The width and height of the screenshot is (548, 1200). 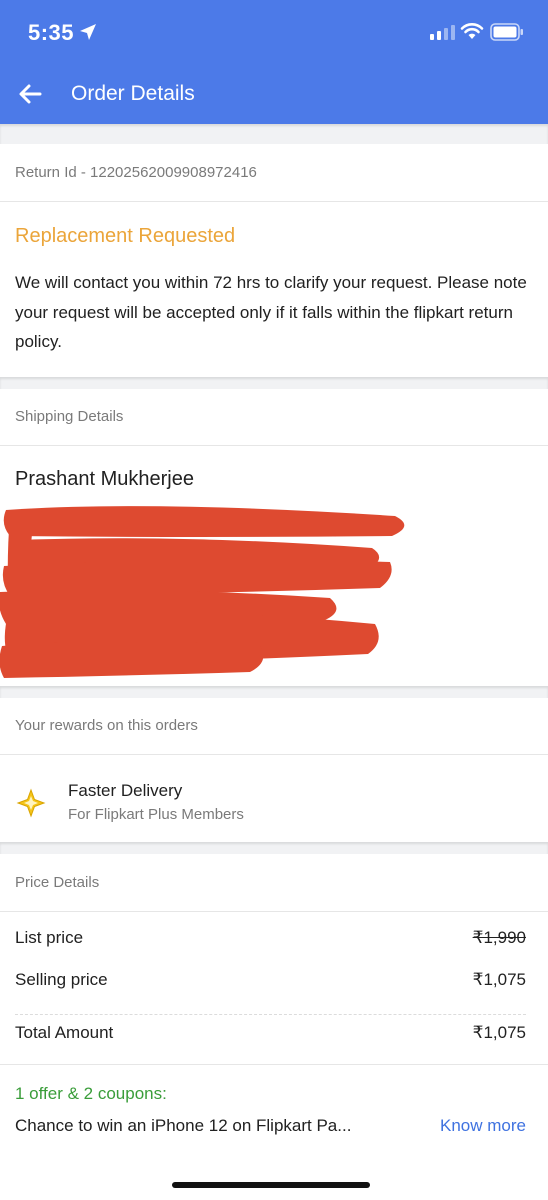 What do you see at coordinates (274, 32) in the screenshot?
I see `status-bar: 5:35` at bounding box center [274, 32].